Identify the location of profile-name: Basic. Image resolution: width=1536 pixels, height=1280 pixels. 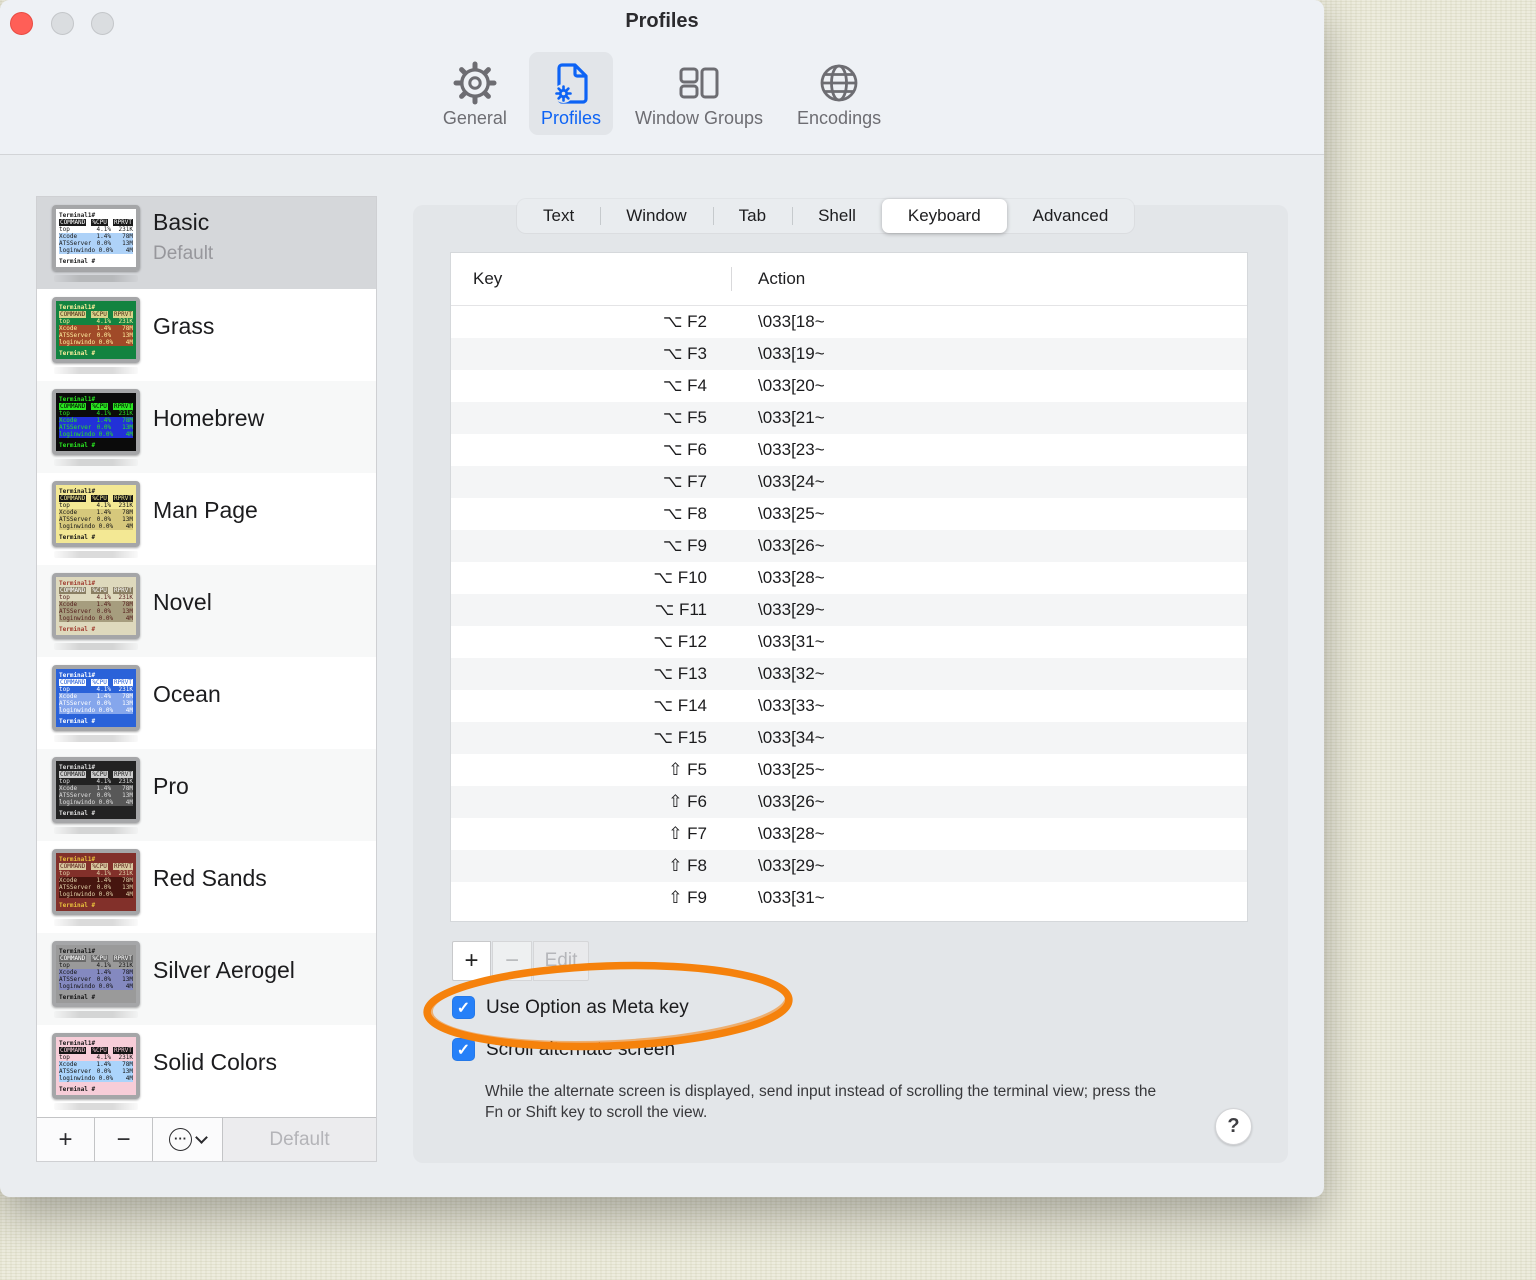
(181, 222).